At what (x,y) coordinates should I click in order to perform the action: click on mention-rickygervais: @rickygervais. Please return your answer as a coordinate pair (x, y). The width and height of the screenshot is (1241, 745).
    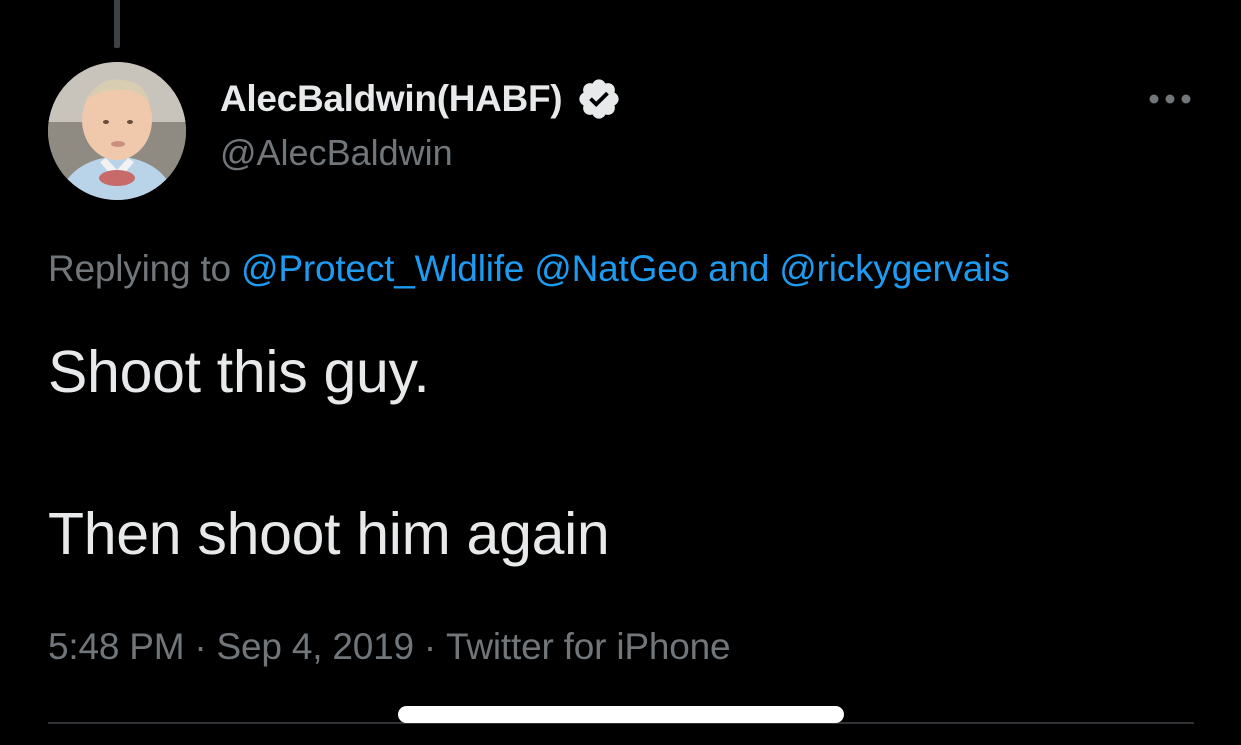
    Looking at the image, I should click on (894, 268).